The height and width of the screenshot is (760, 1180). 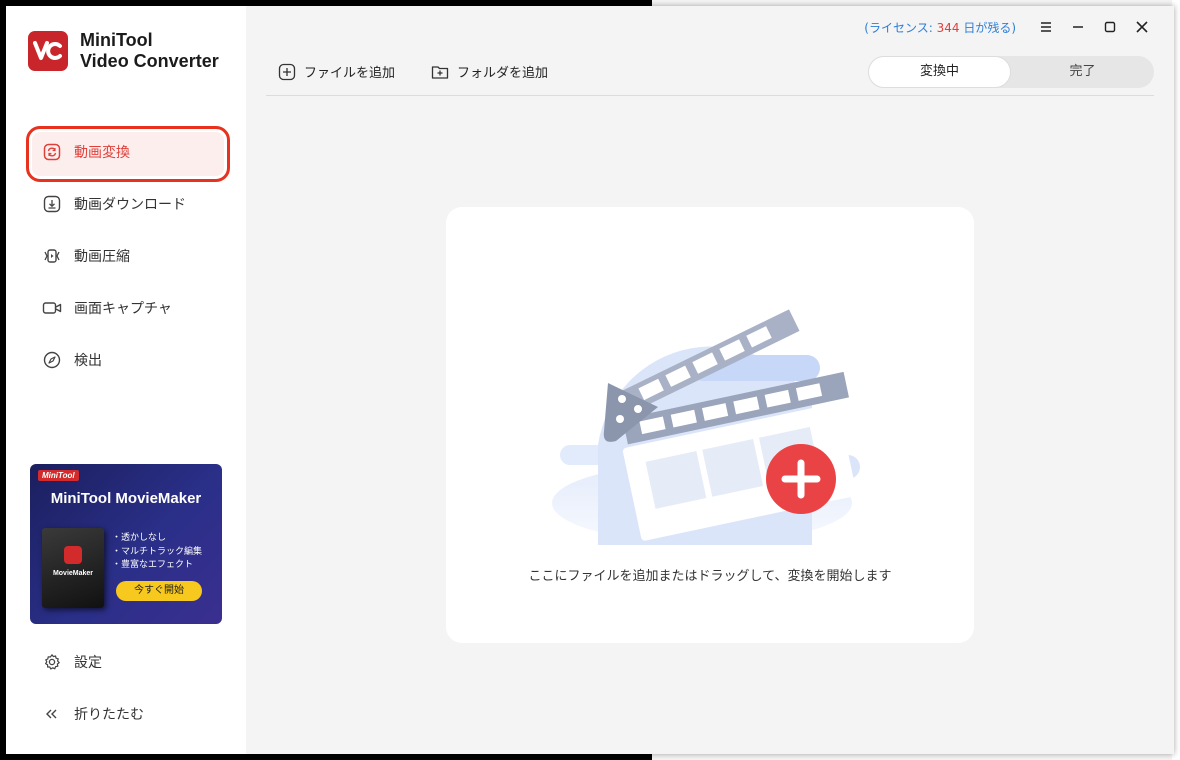 I want to click on double-chevron-left-icon, so click(x=52, y=714).